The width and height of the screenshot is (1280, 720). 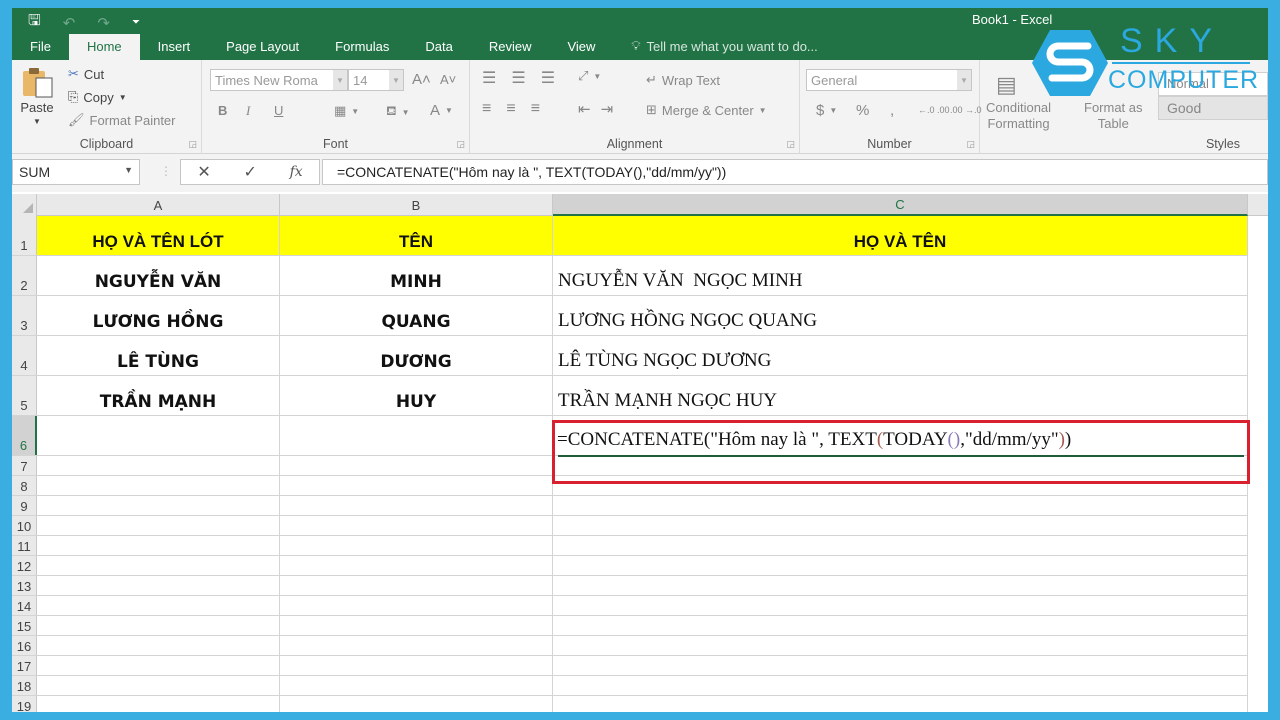 What do you see at coordinates (24, 605) in the screenshot?
I see `row-header: 14` at bounding box center [24, 605].